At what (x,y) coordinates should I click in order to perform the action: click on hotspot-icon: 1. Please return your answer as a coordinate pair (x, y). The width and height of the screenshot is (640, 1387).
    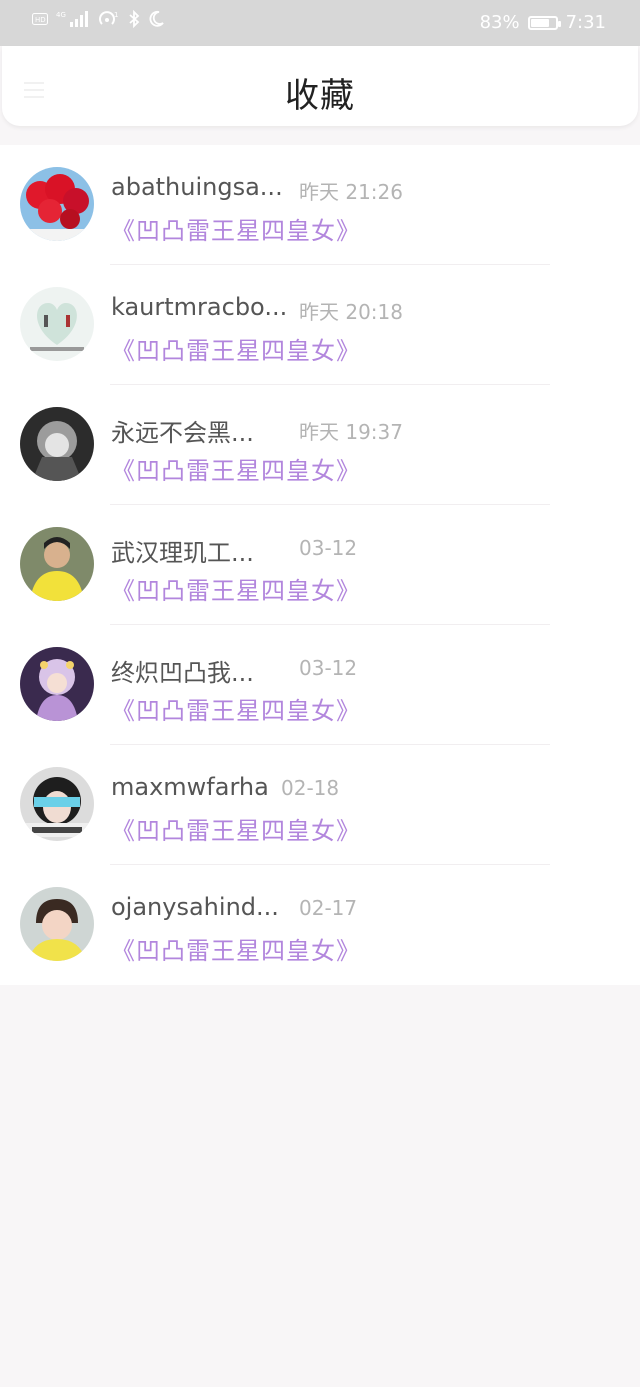
    Looking at the image, I should click on (108, 18).